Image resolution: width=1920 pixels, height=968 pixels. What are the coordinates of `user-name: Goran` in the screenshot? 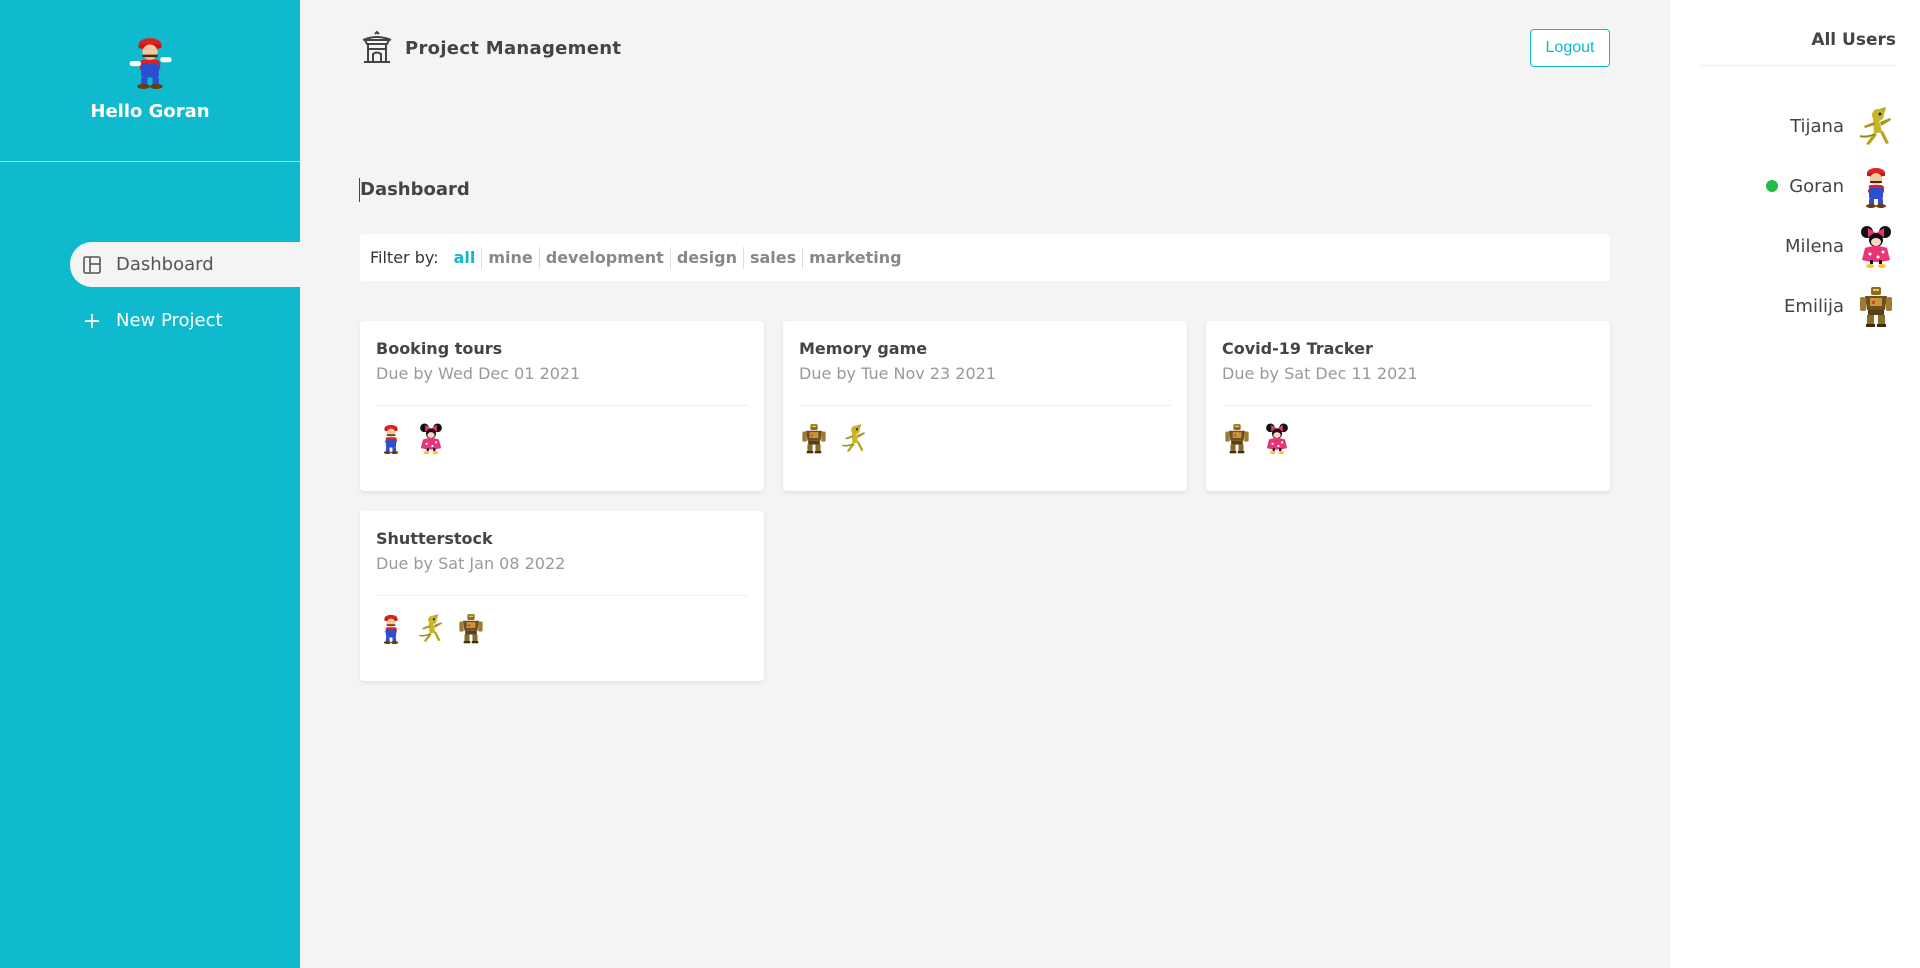 It's located at (1816, 186).